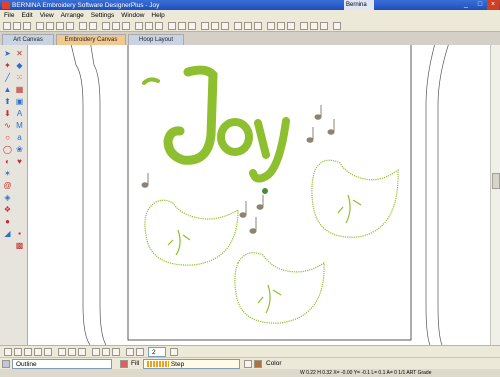 This screenshot has height=377, width=500. Describe the element at coordinates (174, 352) in the screenshot. I see `options-icon` at that location.